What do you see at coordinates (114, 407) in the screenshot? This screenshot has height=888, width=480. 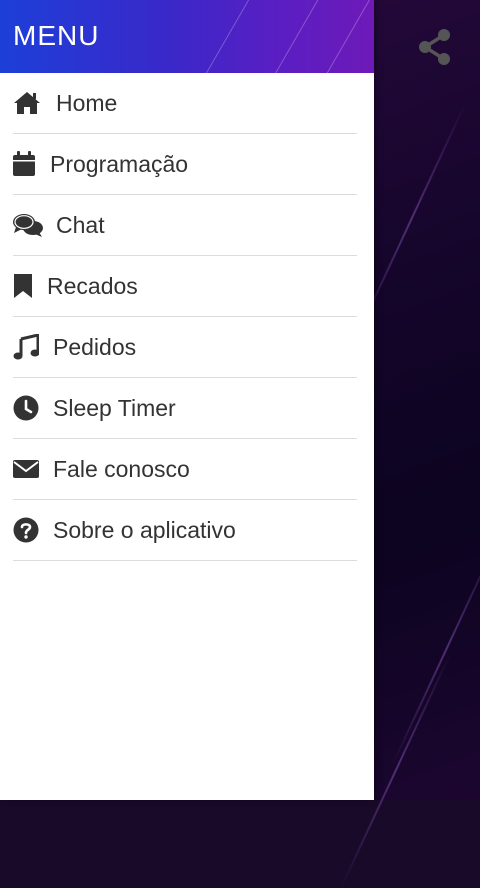 I see `menu-item-label: Sleep Timer` at bounding box center [114, 407].